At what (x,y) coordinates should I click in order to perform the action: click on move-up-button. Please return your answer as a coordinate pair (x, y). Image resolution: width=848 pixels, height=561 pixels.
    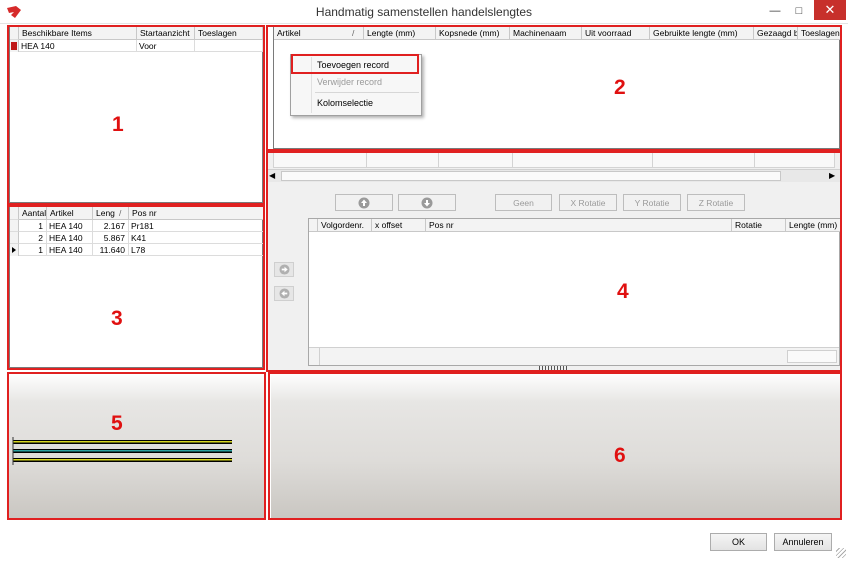
    Looking at the image, I should click on (364, 202).